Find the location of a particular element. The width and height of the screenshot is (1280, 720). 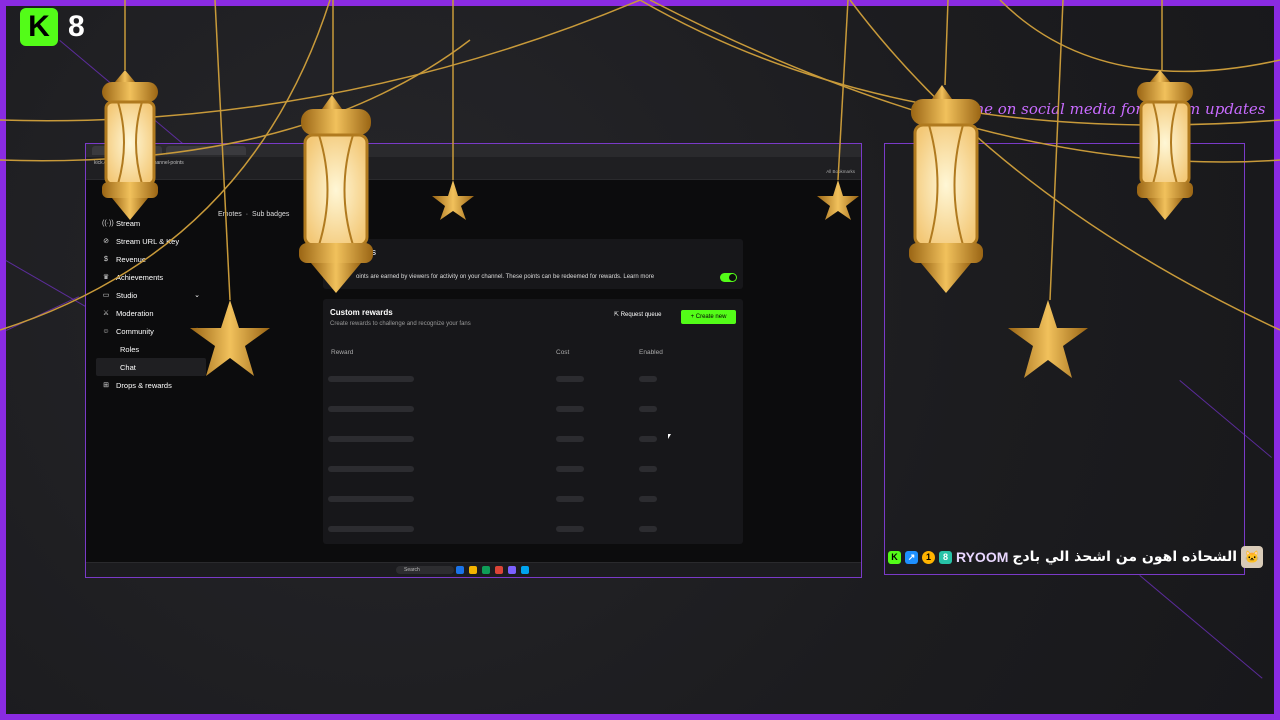

sidebar-label: Achievements is located at coordinates (140, 277).